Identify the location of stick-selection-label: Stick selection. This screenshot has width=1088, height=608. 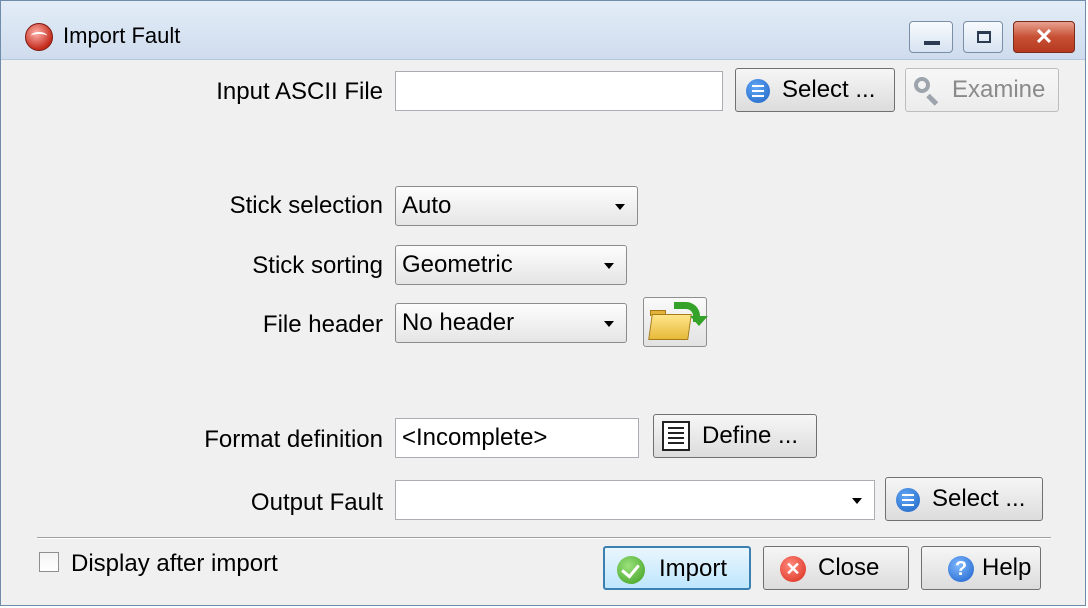
(306, 205).